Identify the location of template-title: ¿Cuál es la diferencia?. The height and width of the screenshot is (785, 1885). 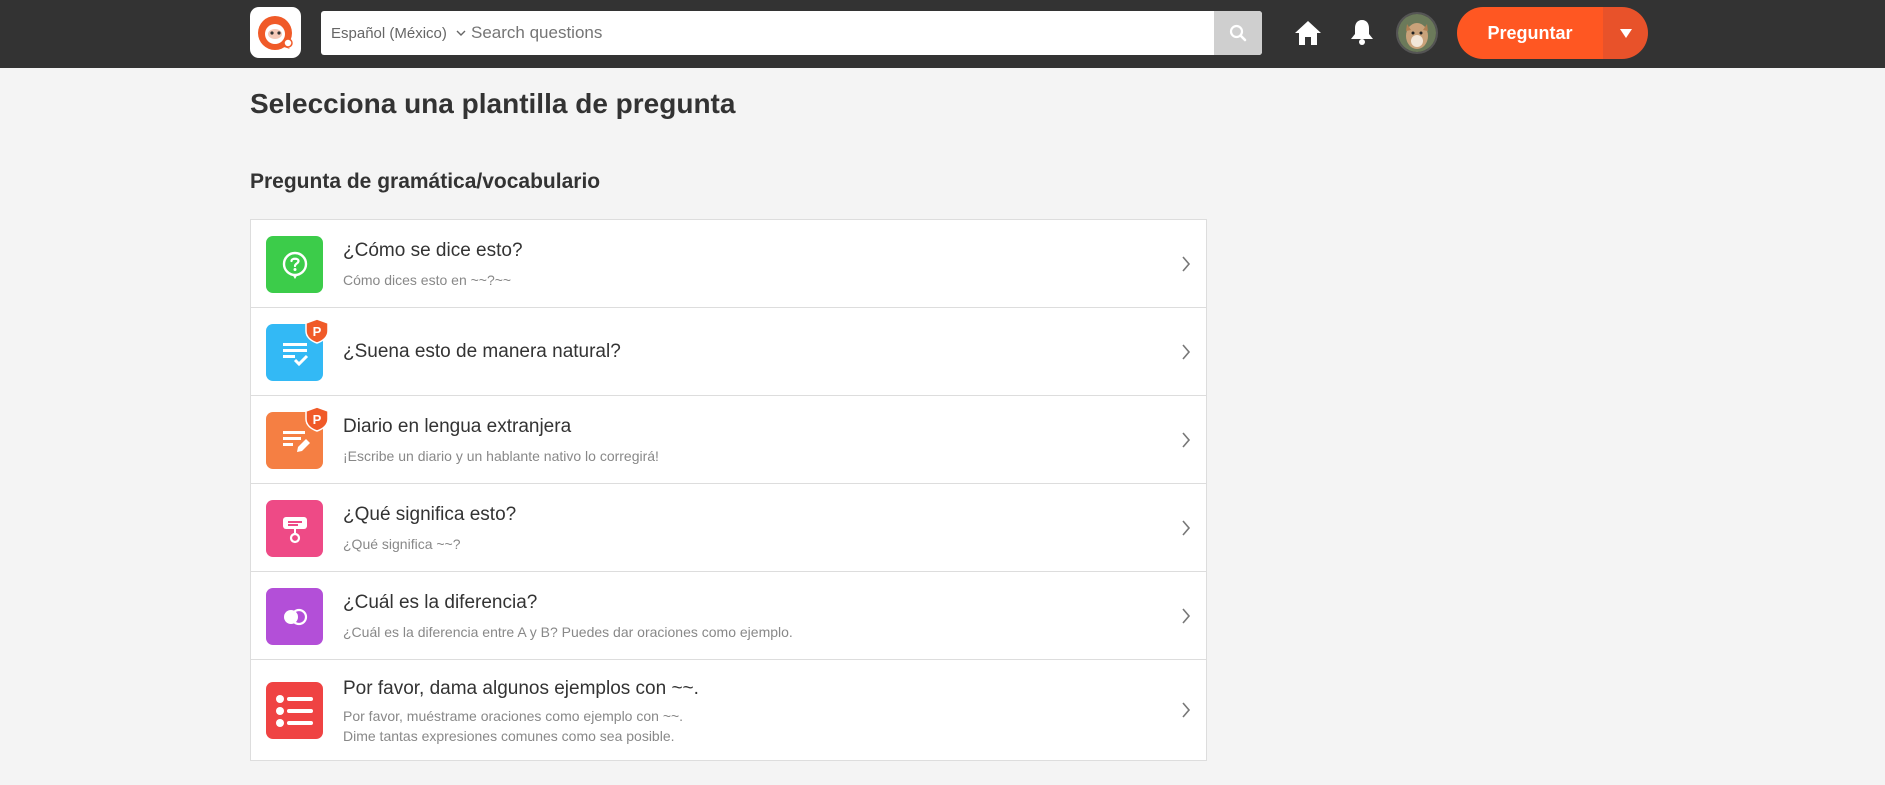
(440, 602).